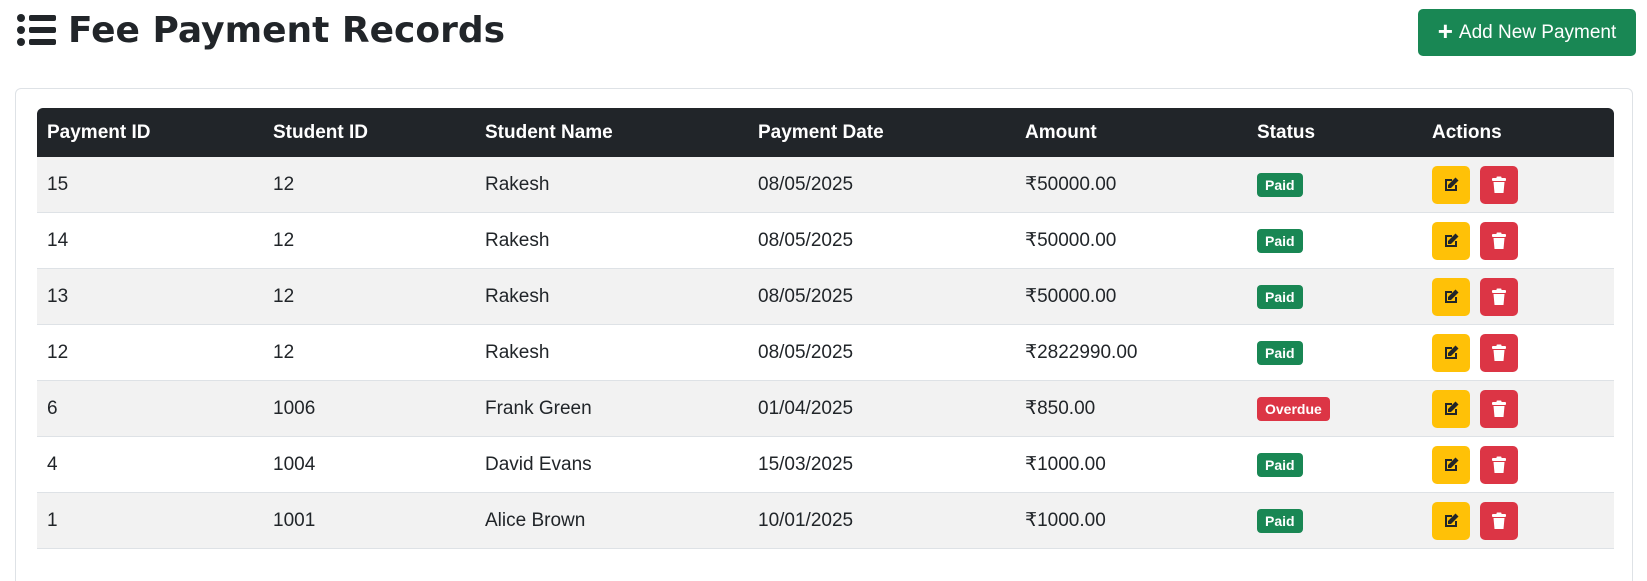 The height and width of the screenshot is (581, 1647). Describe the element at coordinates (806, 520) in the screenshot. I see `payment-date-cell: 10/01/2025` at that location.